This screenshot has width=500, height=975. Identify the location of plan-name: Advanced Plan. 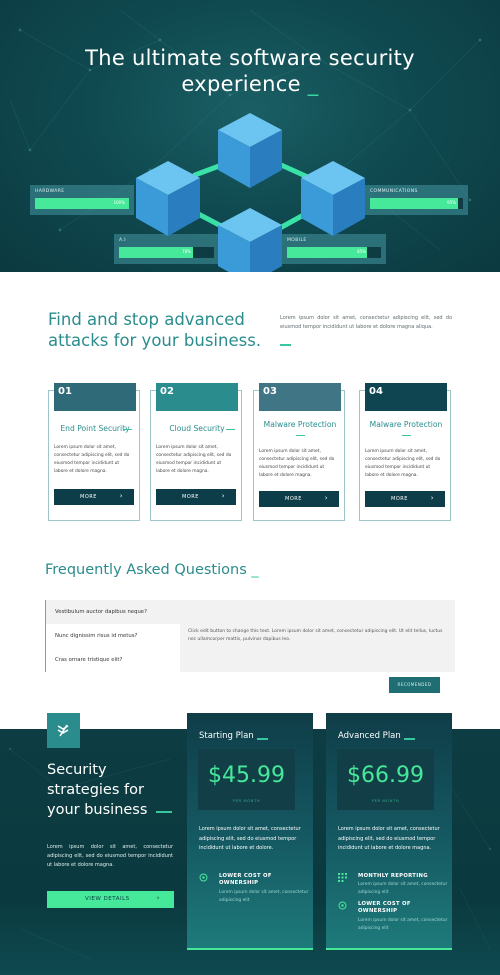
(369, 736).